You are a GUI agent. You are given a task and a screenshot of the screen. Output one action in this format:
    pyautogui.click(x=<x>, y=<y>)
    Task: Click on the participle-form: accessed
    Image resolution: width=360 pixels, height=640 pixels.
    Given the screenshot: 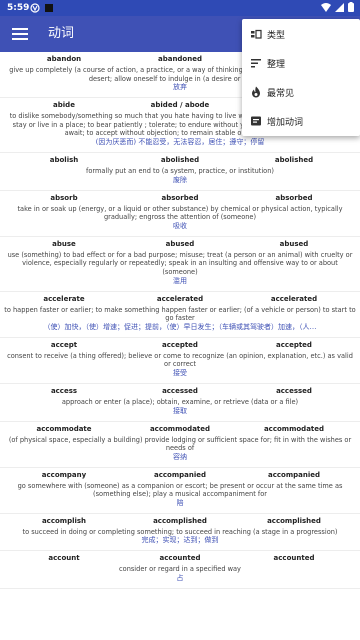 What is the action you would take?
    pyautogui.click(x=294, y=390)
    